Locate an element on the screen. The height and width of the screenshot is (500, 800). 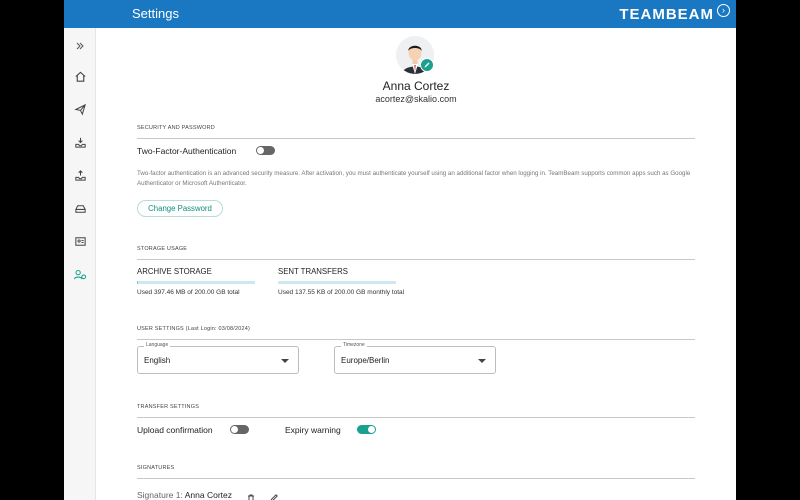
inbox-upload-icon is located at coordinates (80, 175).